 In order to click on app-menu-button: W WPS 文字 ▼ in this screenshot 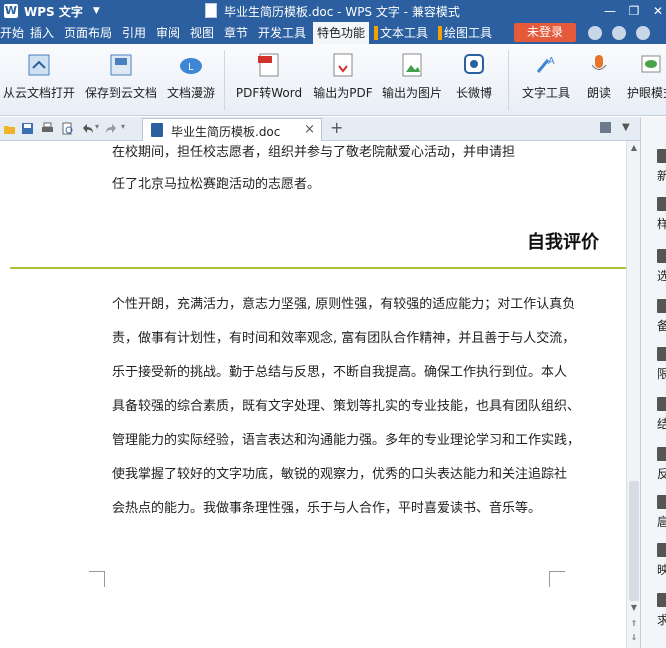, I will do `click(55, 11)`.